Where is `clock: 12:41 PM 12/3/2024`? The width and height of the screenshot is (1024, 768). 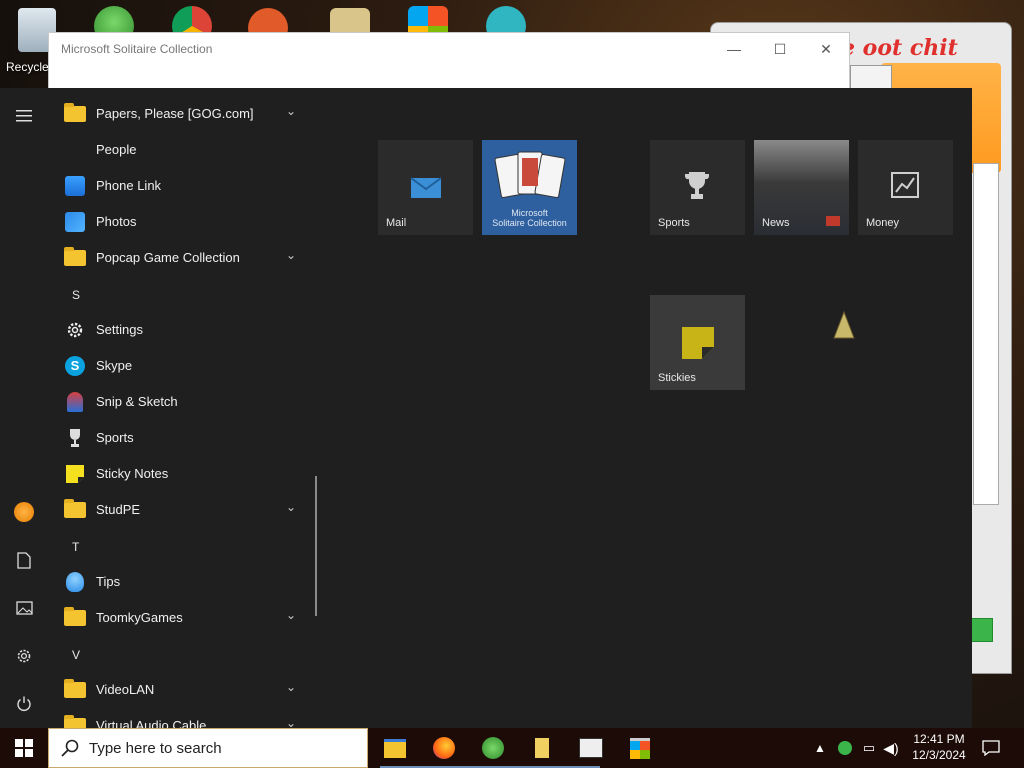
clock: 12:41 PM 12/3/2024 is located at coordinates (939, 747).